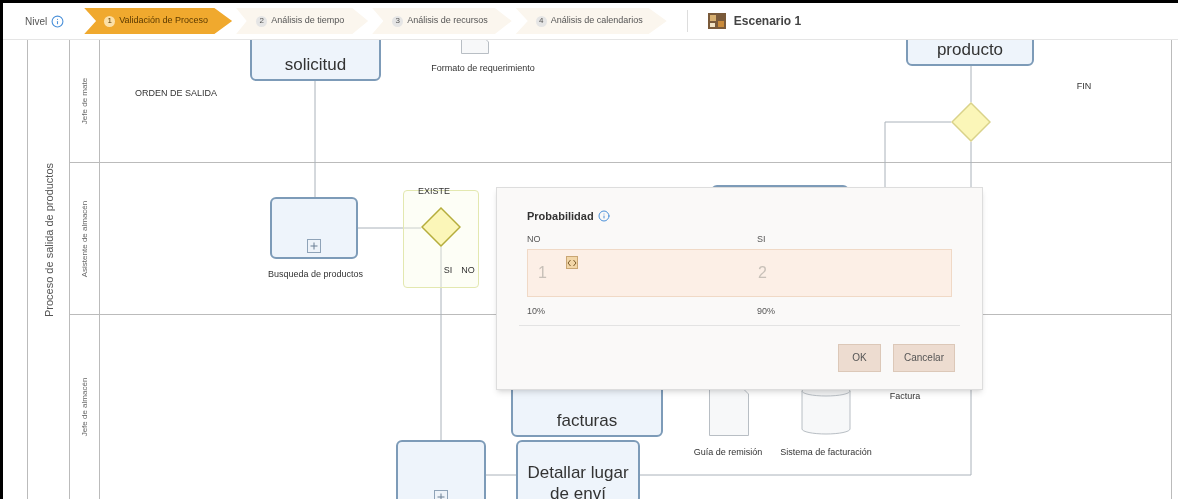  Describe the element at coordinates (314, 246) in the screenshot. I see `expand-marker-icon` at that location.